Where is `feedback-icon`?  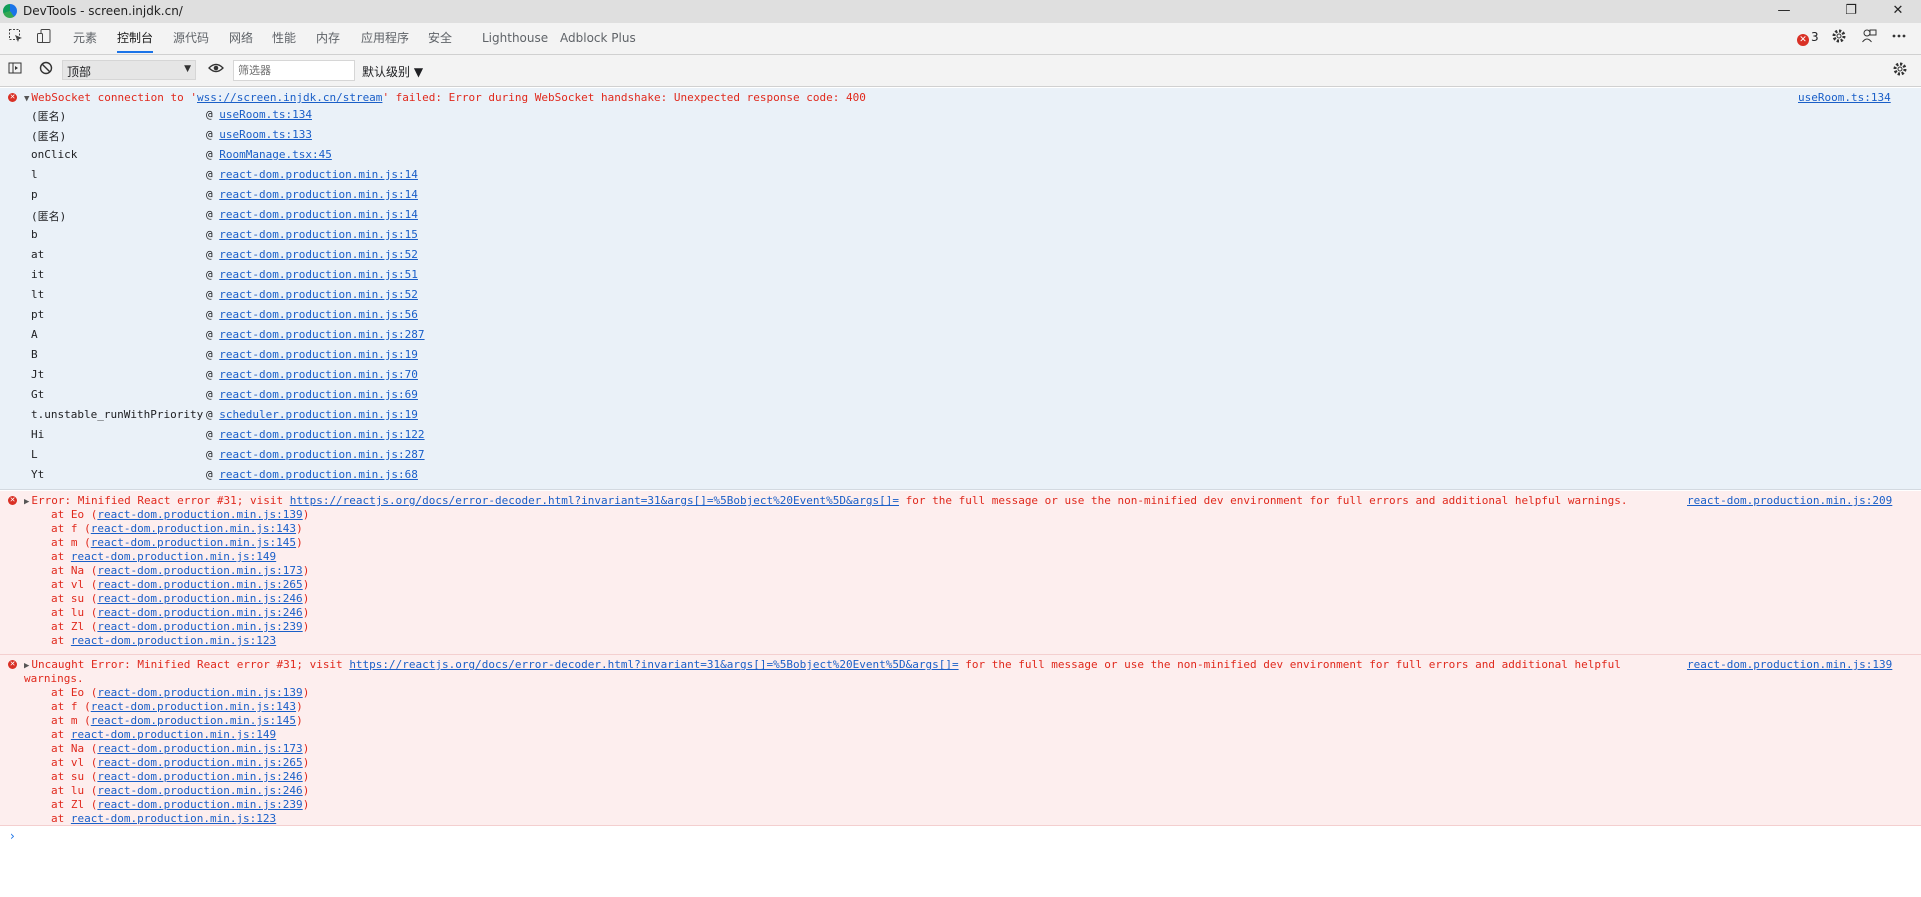
feedback-icon is located at coordinates (1869, 38).